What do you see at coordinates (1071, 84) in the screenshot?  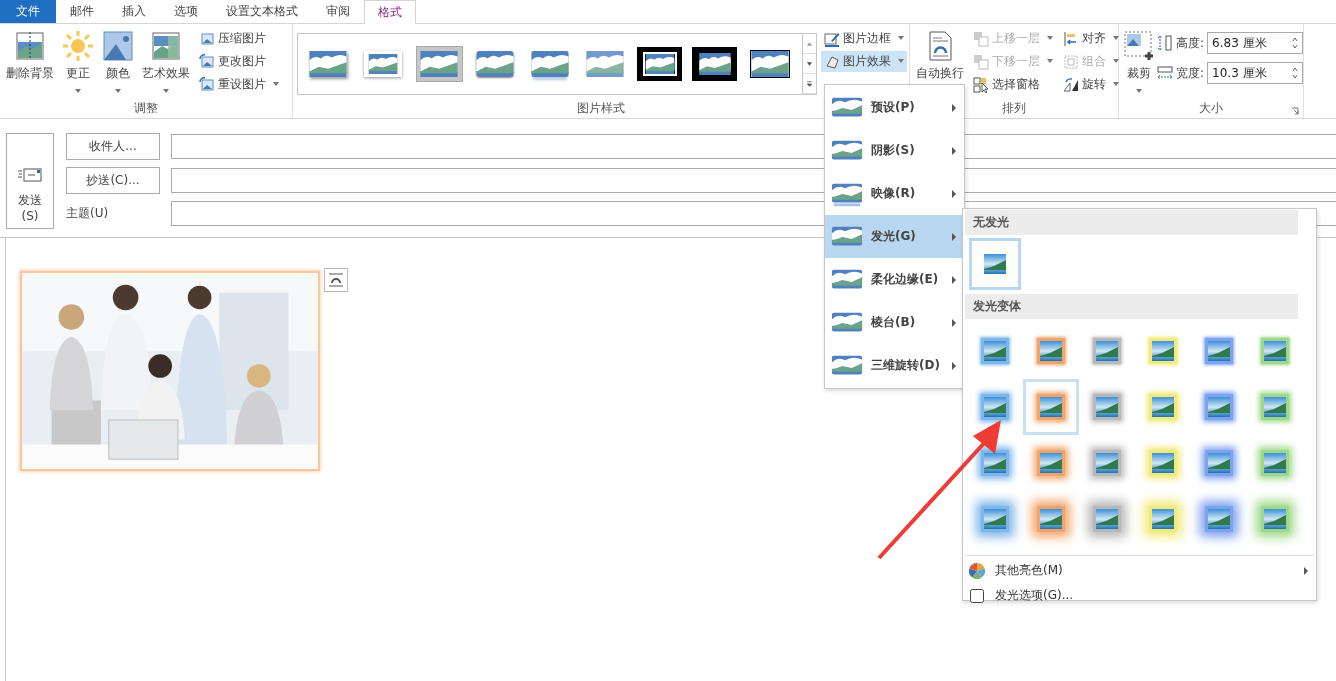 I see `rotate-icon` at bounding box center [1071, 84].